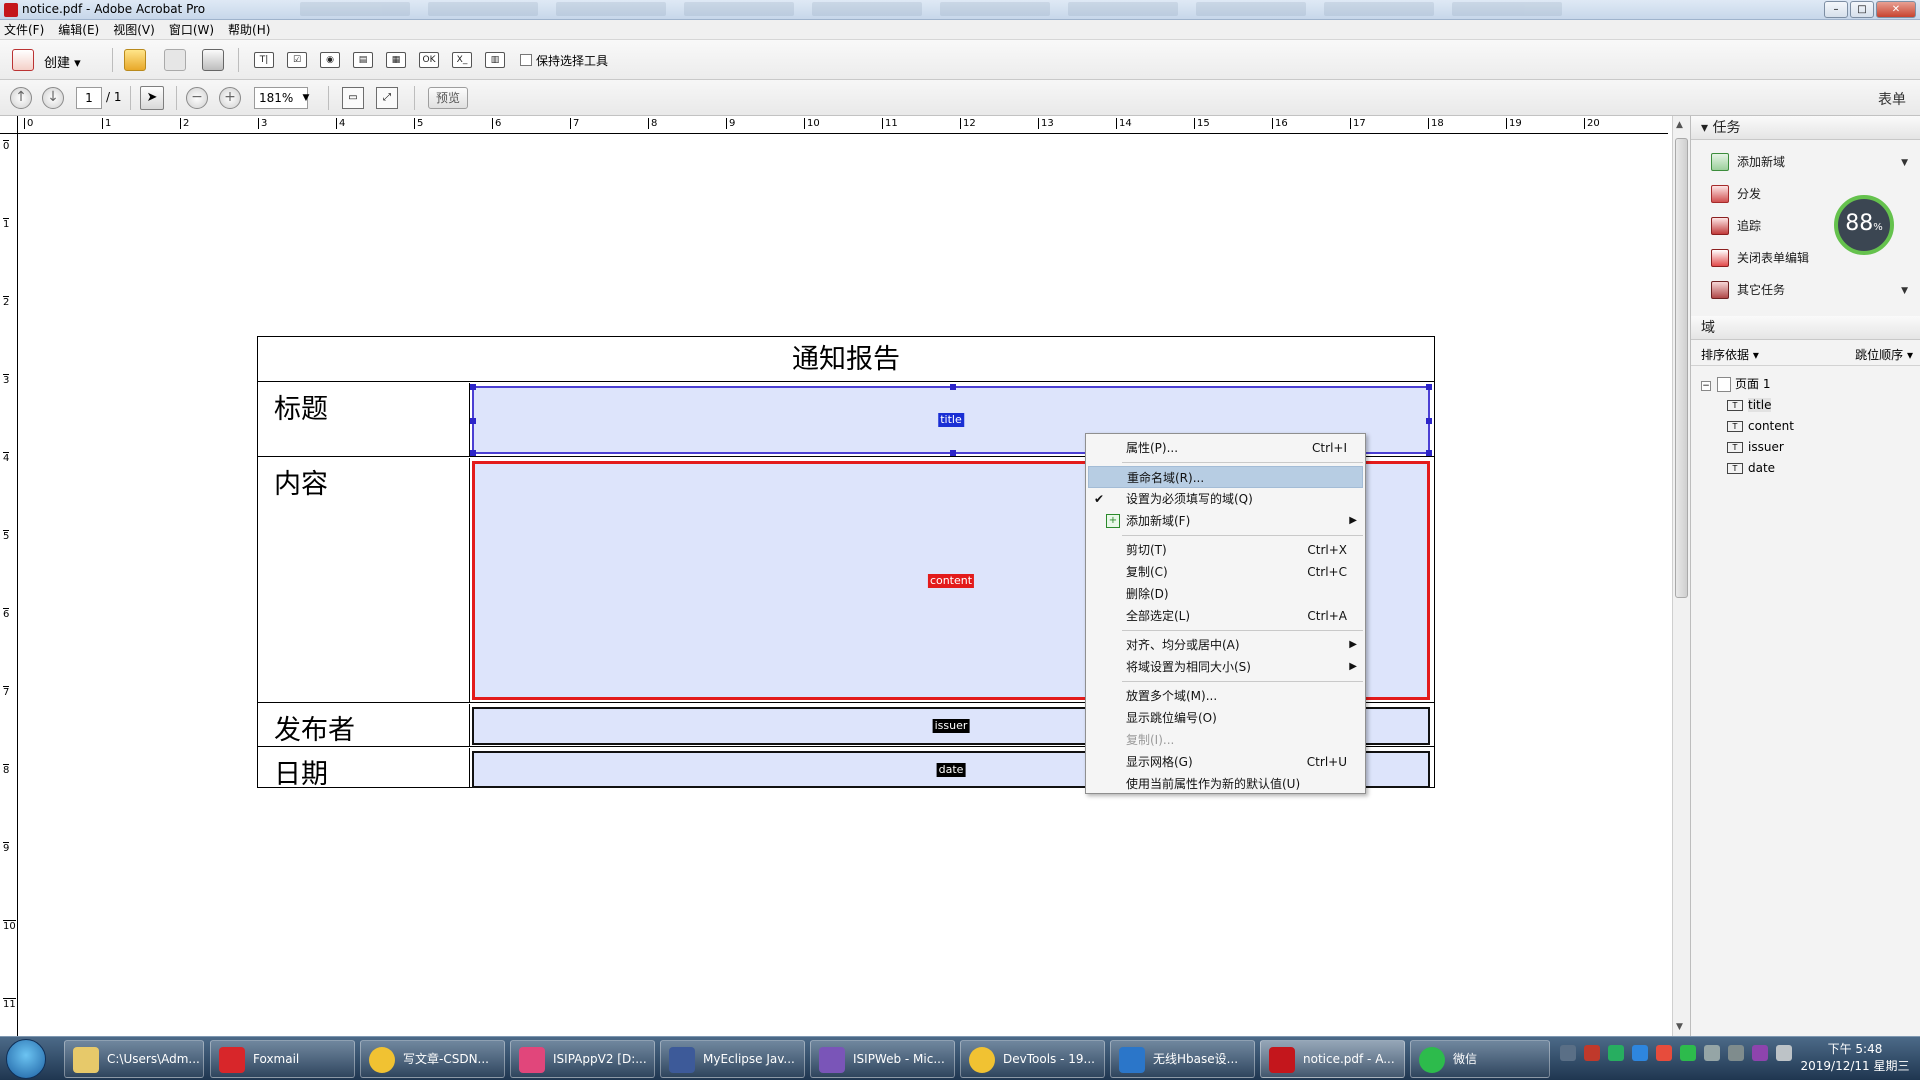  What do you see at coordinates (1568, 1053) in the screenshot?
I see `keyboard-icon` at bounding box center [1568, 1053].